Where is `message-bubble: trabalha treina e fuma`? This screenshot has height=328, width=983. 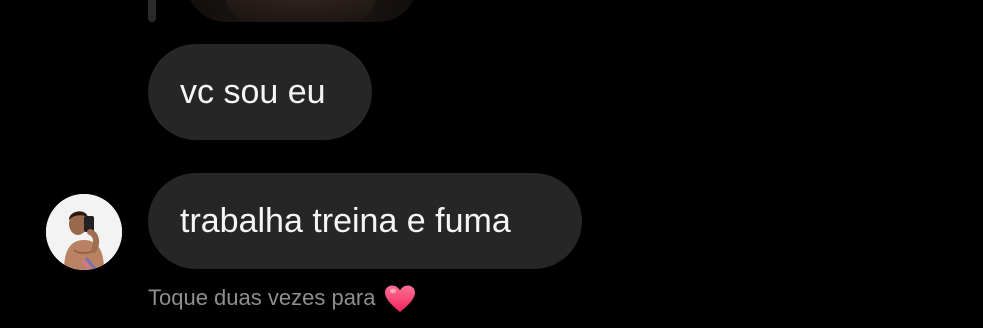 message-bubble: trabalha treina e fuma is located at coordinates (365, 221).